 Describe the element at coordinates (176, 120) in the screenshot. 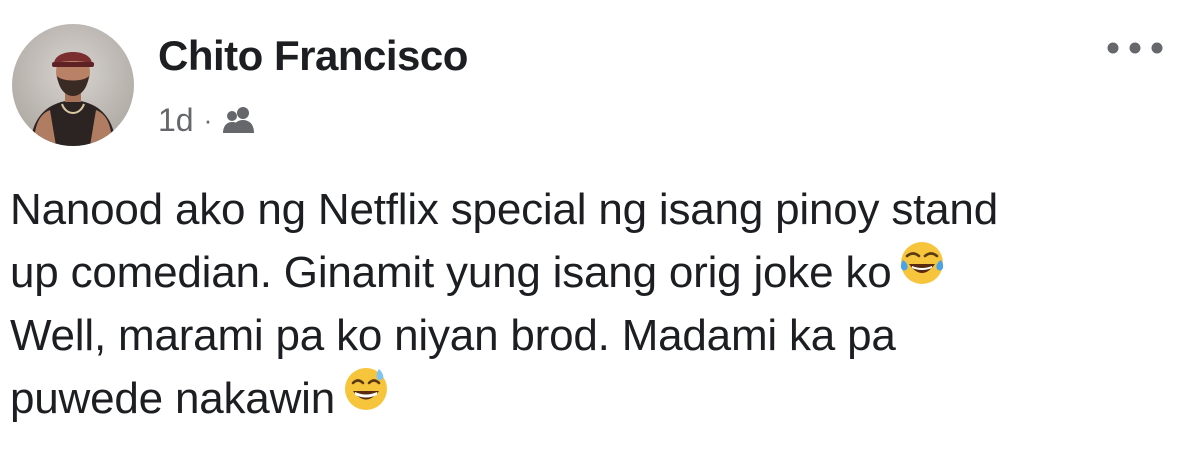

I see `post-timestamp: 1d` at that location.